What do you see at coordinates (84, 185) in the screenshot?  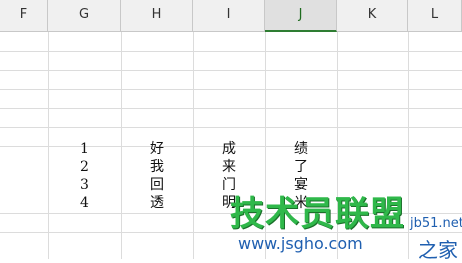 I see `cell-g3: 3` at bounding box center [84, 185].